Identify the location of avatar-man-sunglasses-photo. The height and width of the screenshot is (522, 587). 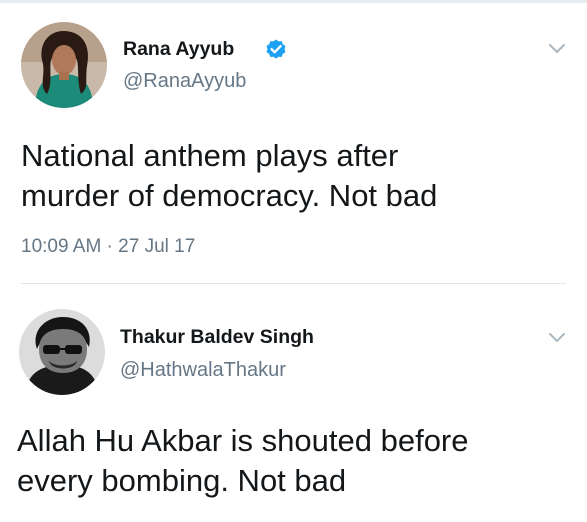
(62, 352).